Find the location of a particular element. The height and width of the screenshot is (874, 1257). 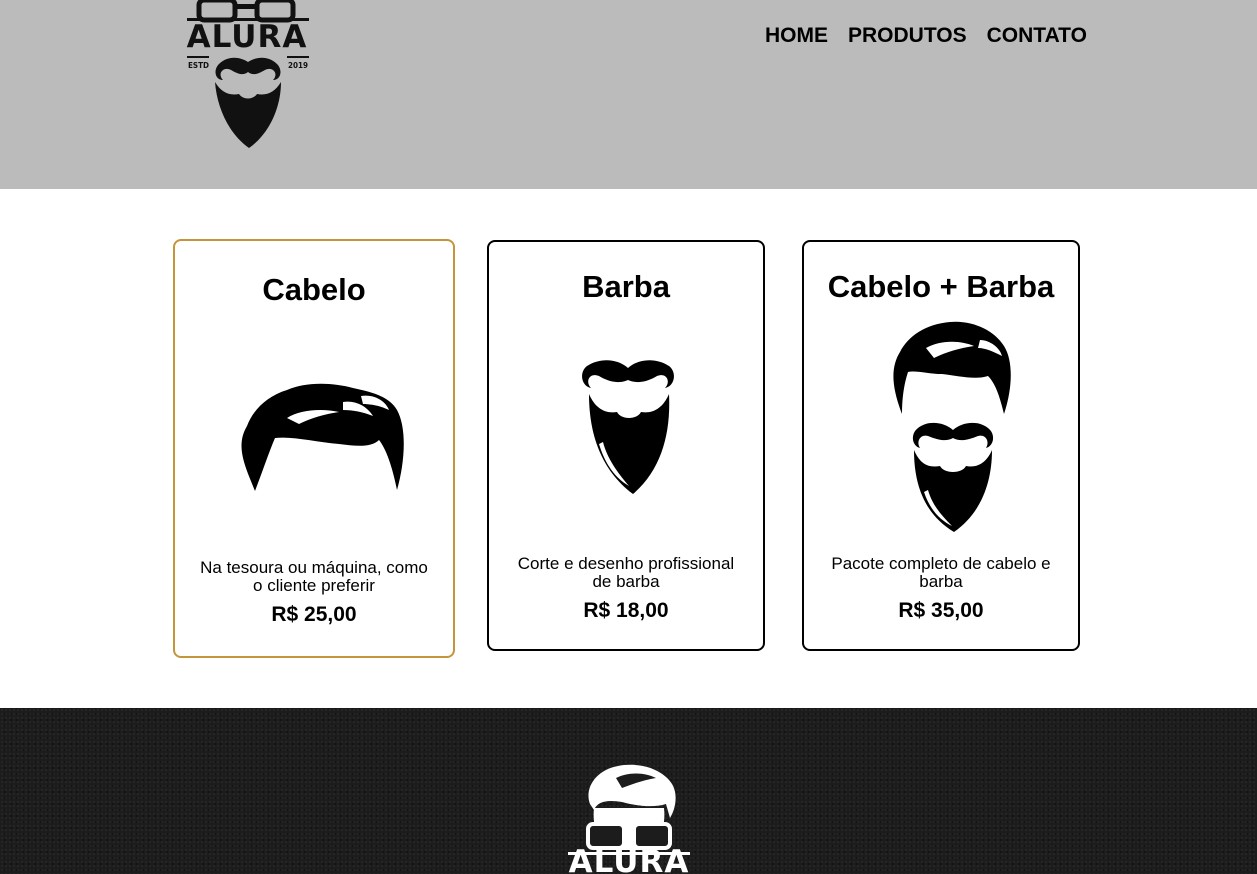

product-title: Cabelo + Barba is located at coordinates (941, 286).